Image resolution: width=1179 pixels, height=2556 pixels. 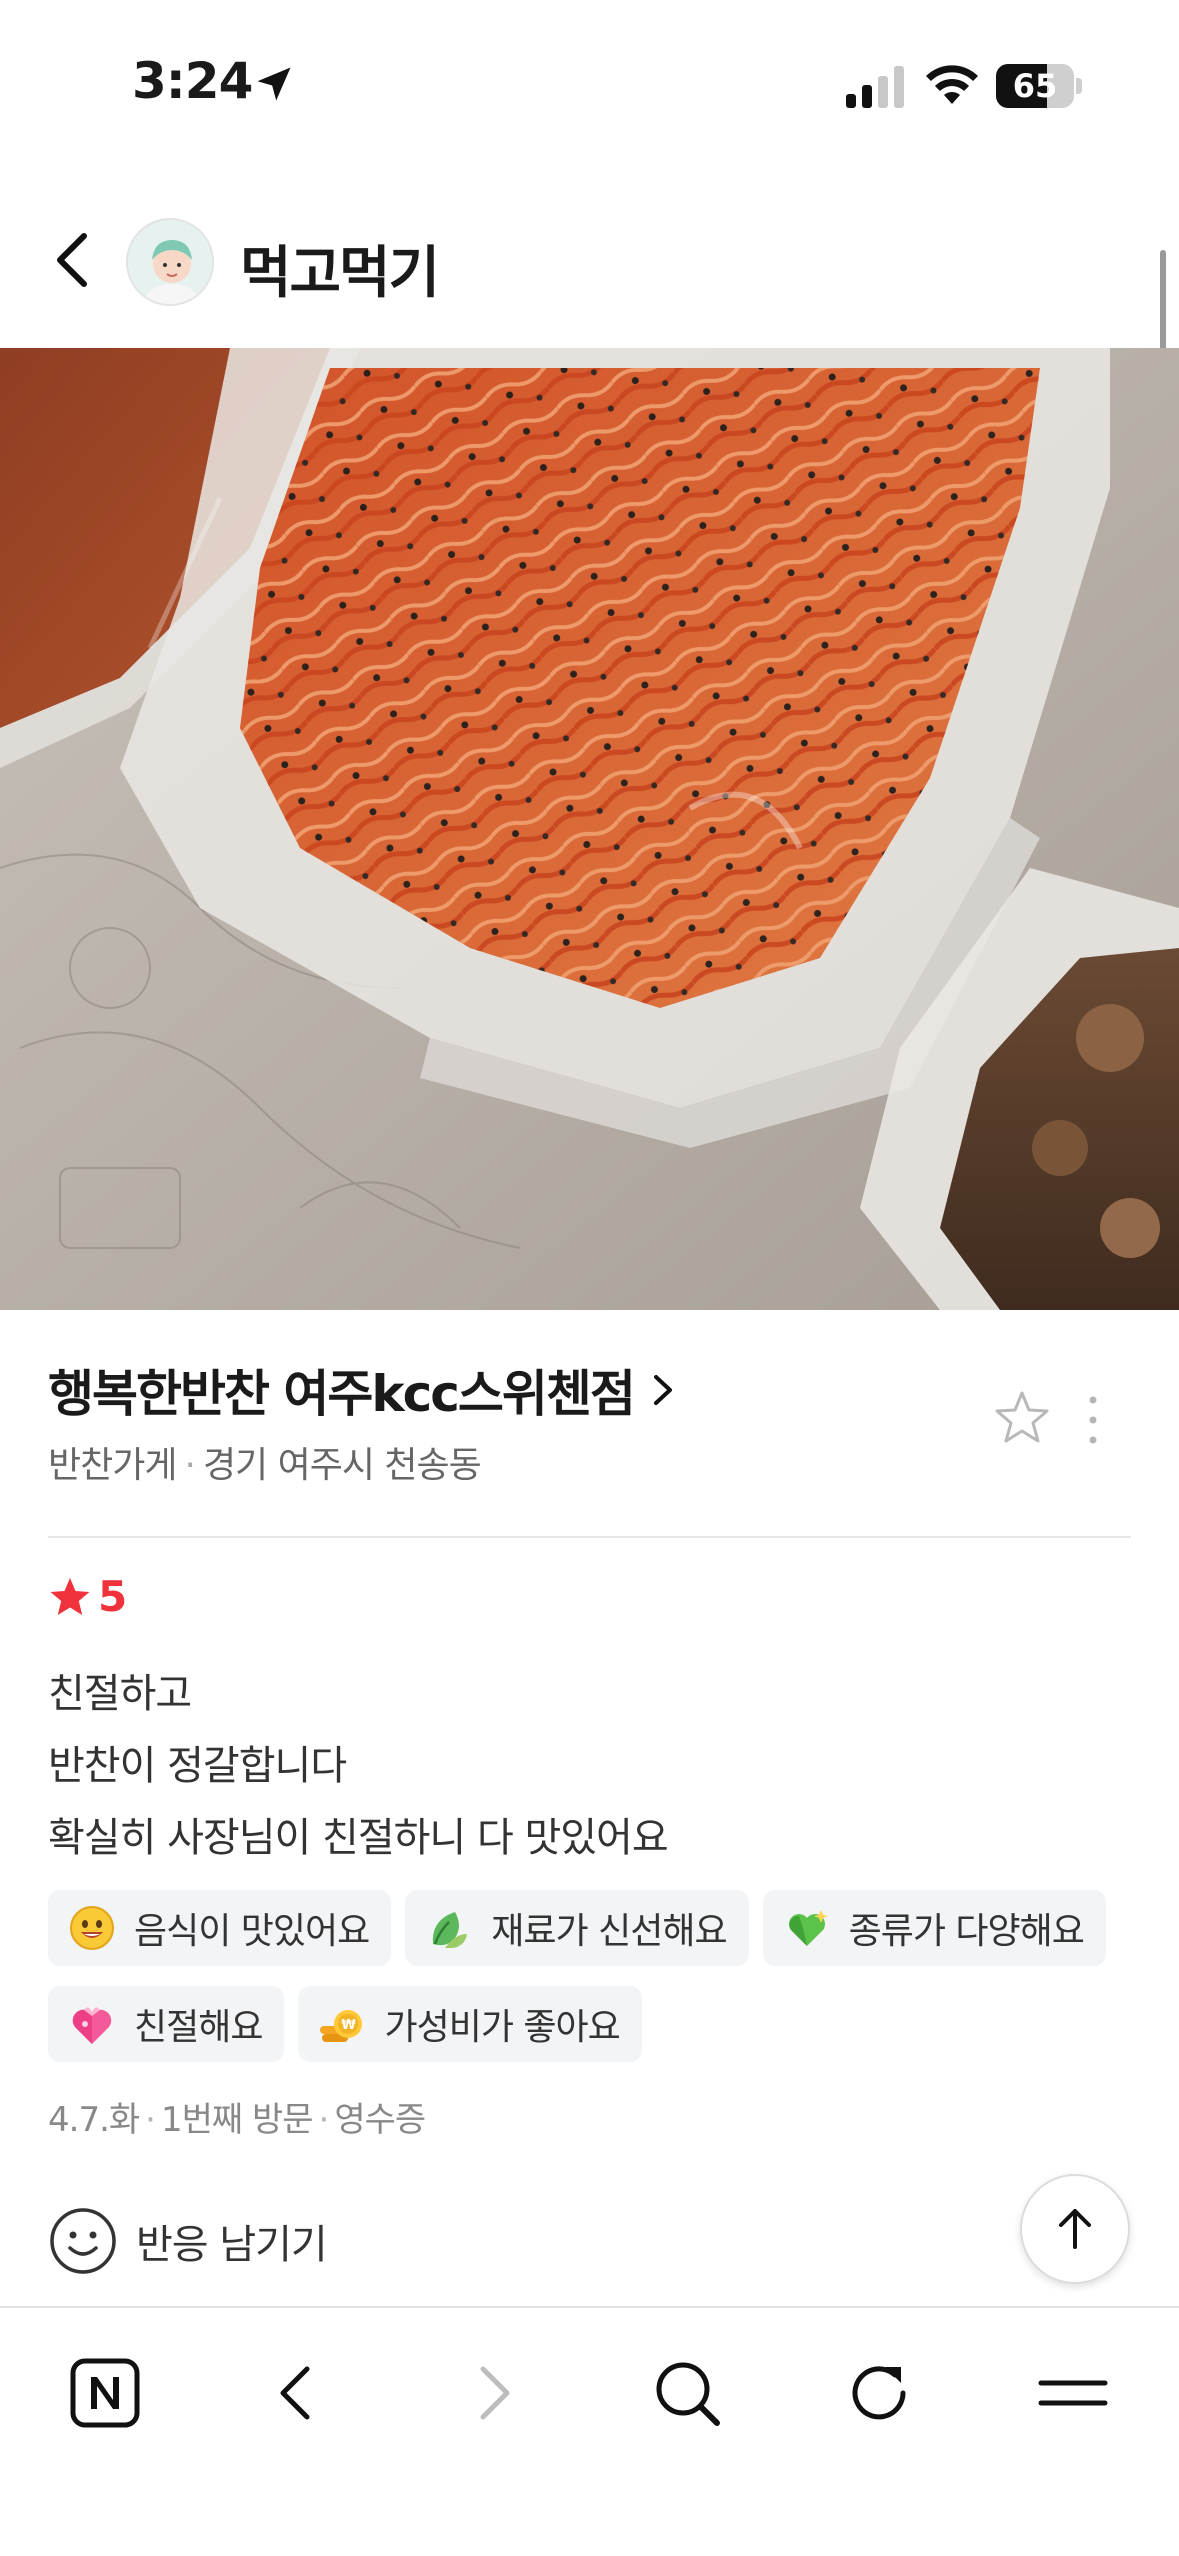 What do you see at coordinates (450, 1930) in the screenshot?
I see `leaf-icon` at bounding box center [450, 1930].